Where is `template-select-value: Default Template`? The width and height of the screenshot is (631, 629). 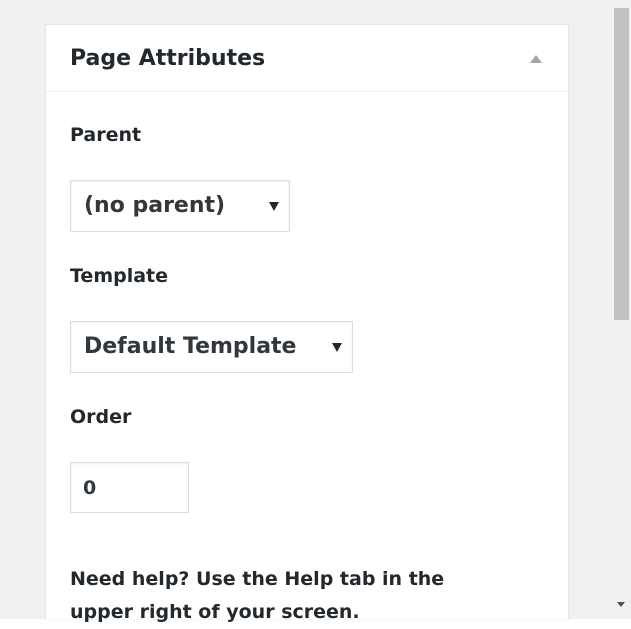 template-select-value: Default Template is located at coordinates (190, 346).